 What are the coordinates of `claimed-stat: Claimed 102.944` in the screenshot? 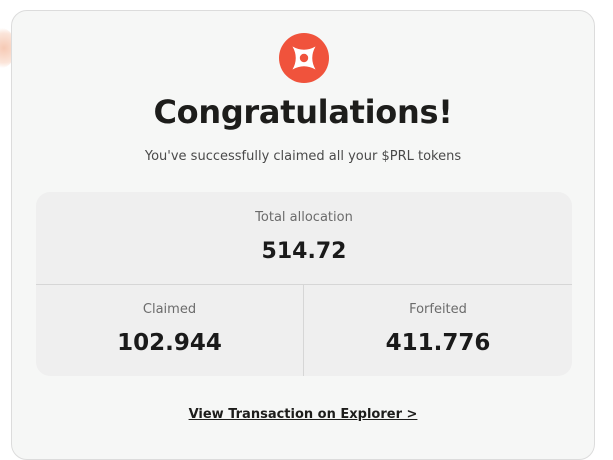 It's located at (170, 330).